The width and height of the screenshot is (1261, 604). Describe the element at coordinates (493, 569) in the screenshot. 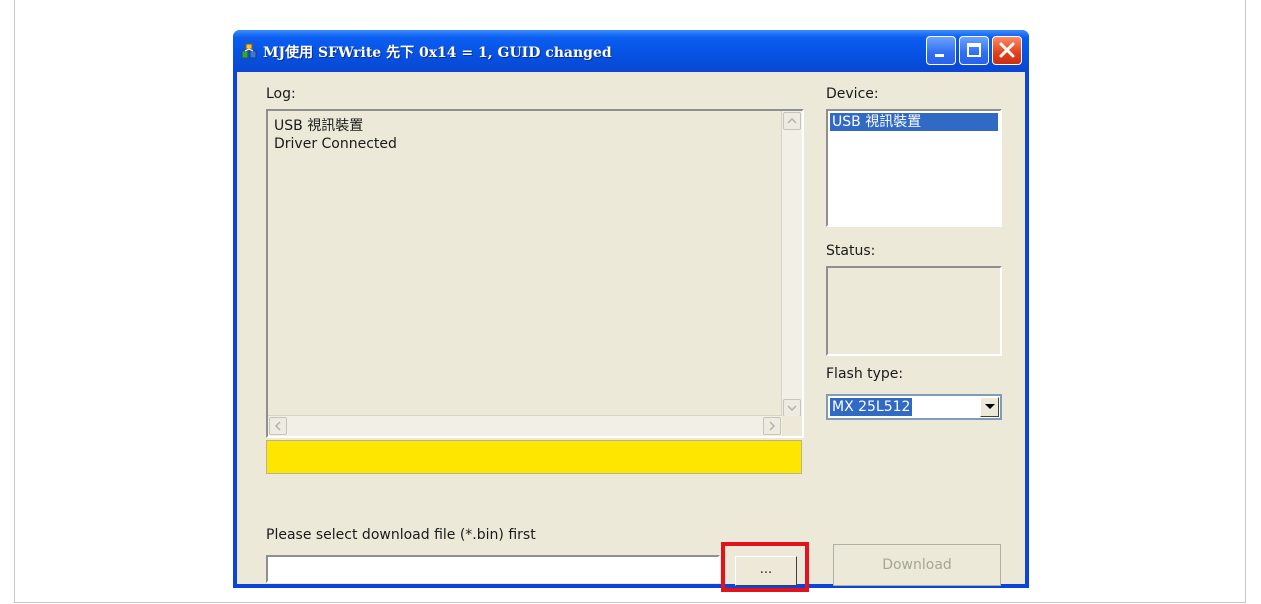

I see `file-path-input` at that location.